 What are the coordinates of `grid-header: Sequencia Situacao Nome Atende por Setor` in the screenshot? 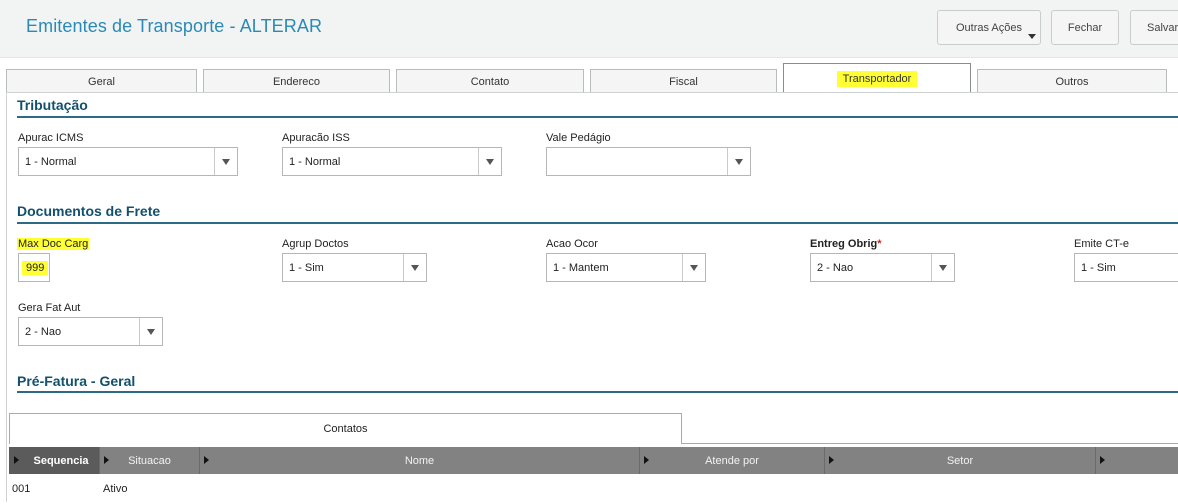 It's located at (593, 460).